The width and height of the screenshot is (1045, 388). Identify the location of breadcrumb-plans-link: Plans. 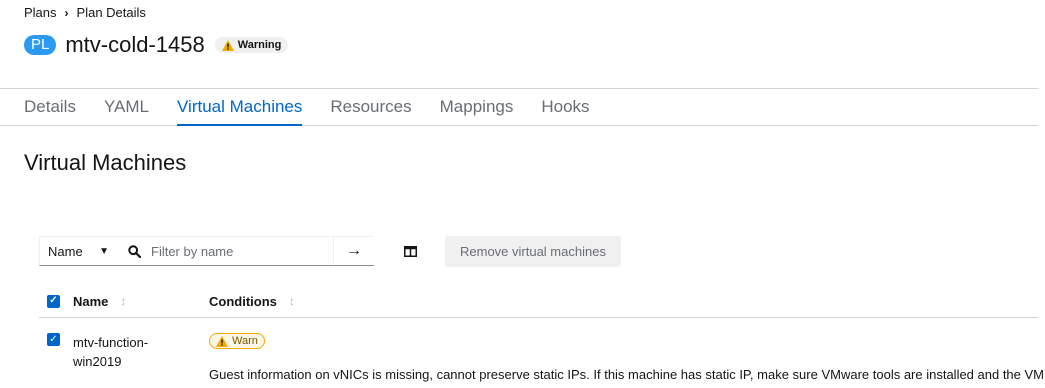
(40, 12).